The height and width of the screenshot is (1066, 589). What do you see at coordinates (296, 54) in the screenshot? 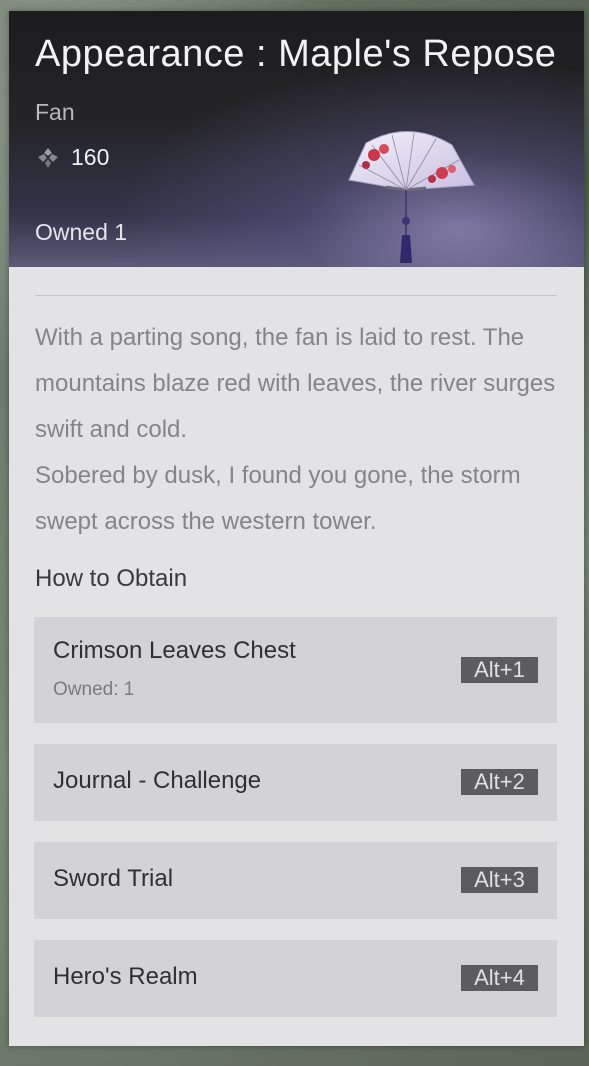
I see `item-title: Appearance : Maple's Repose` at bounding box center [296, 54].